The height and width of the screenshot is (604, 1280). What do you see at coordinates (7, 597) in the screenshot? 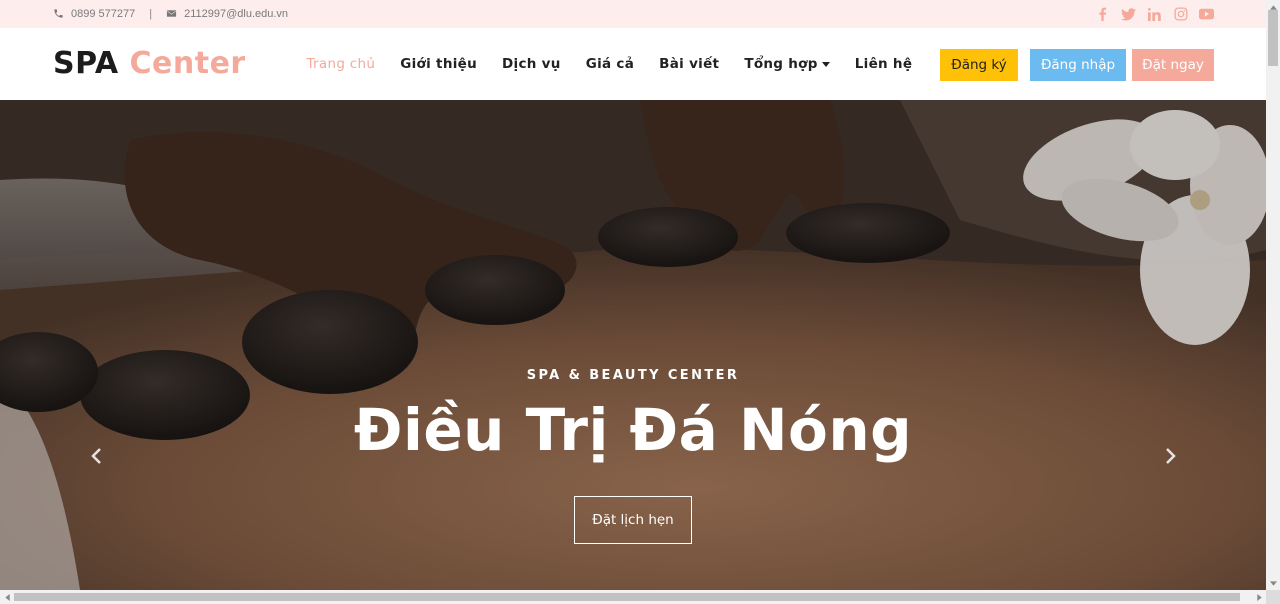
I see `scroll-left-arrow-icon` at bounding box center [7, 597].